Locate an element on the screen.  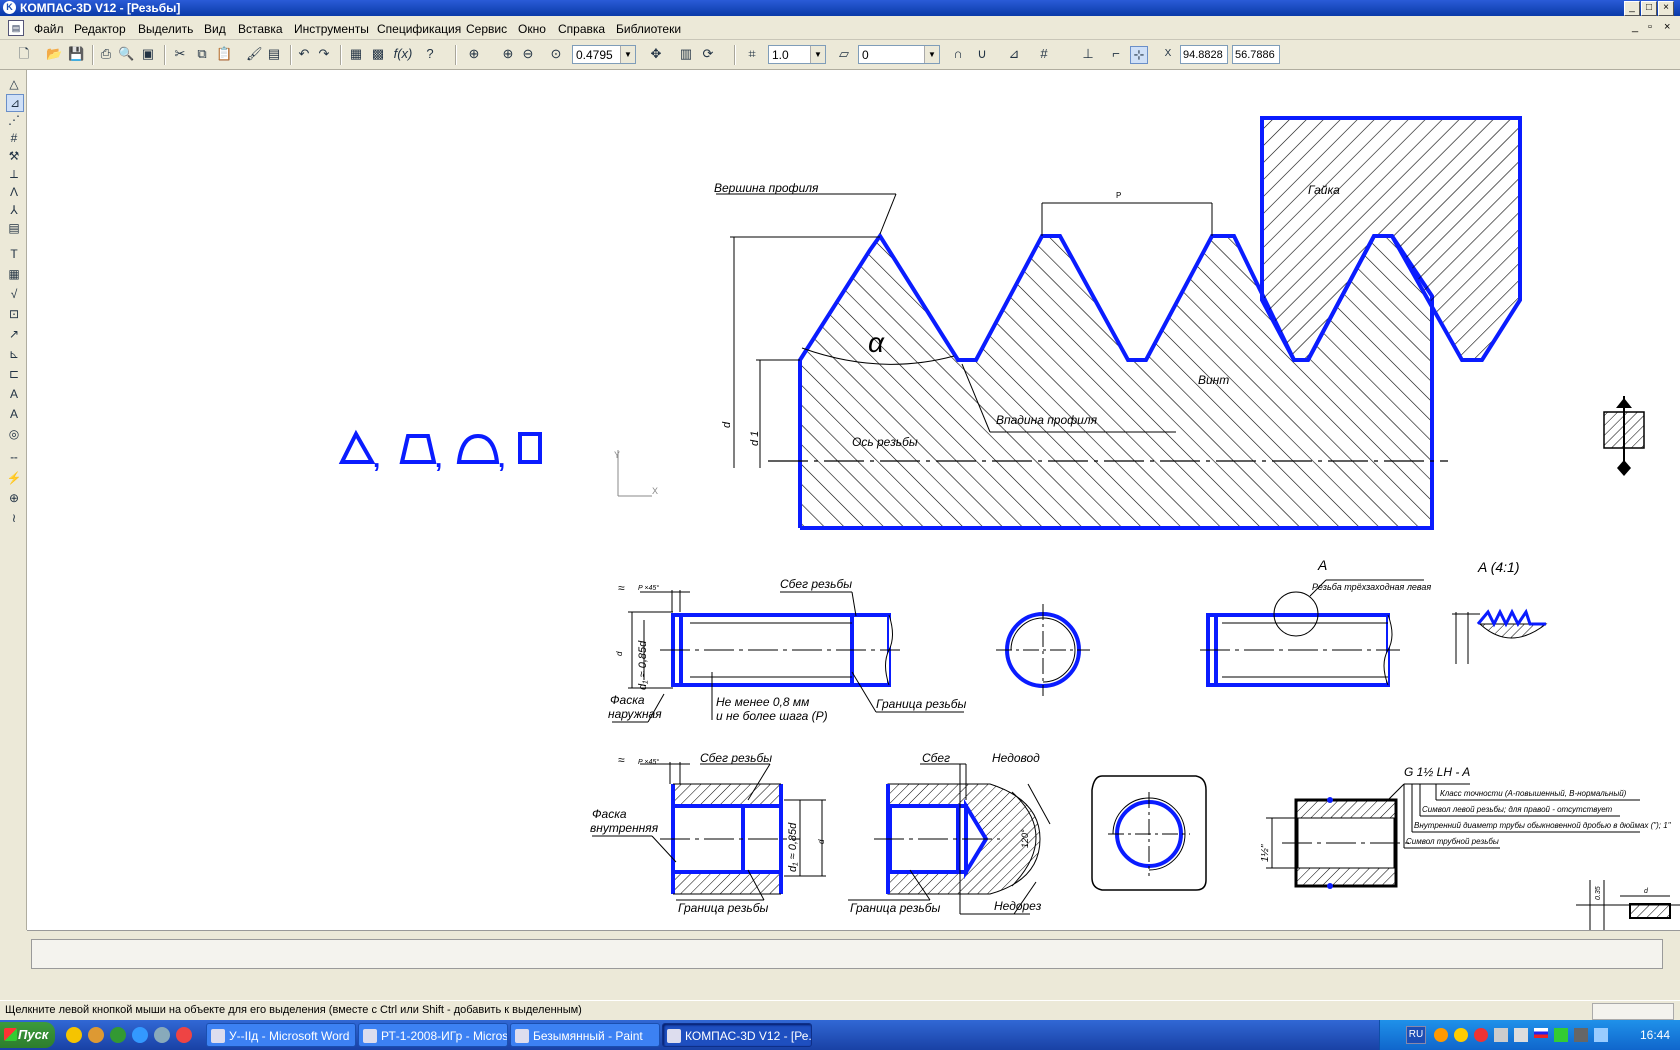
list-icon: ▤ is located at coordinates (274, 54).